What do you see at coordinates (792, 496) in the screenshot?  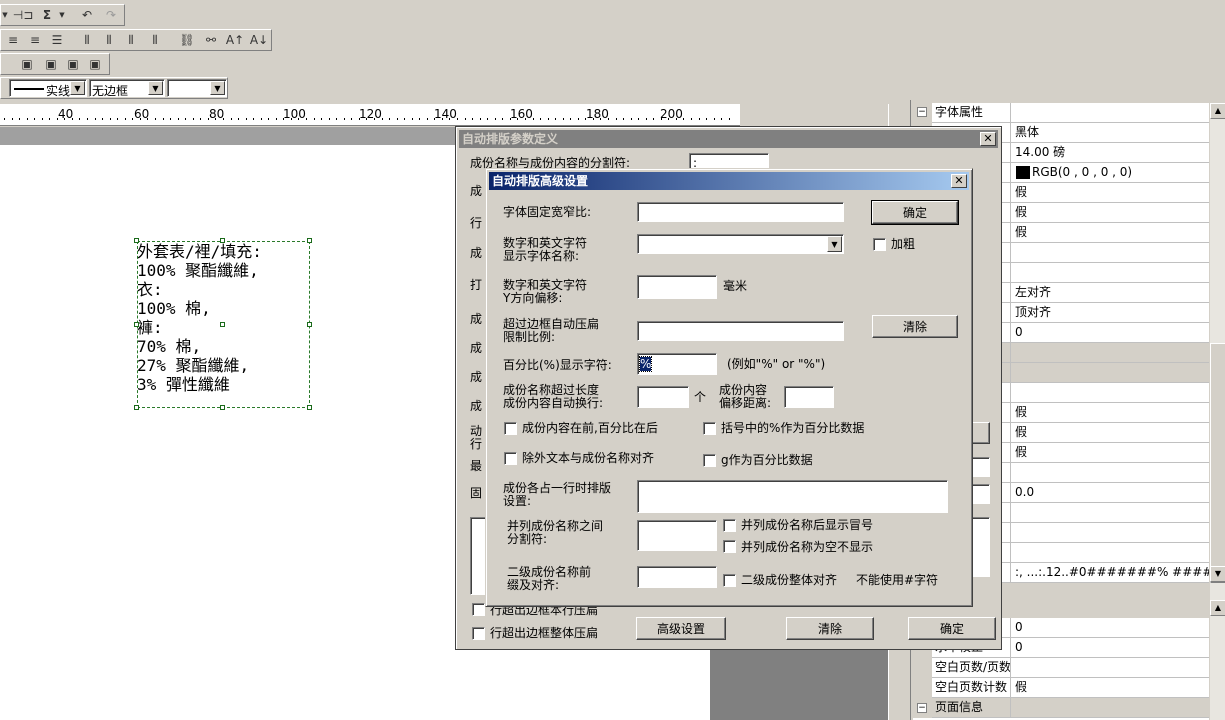 I see `one-line-input` at bounding box center [792, 496].